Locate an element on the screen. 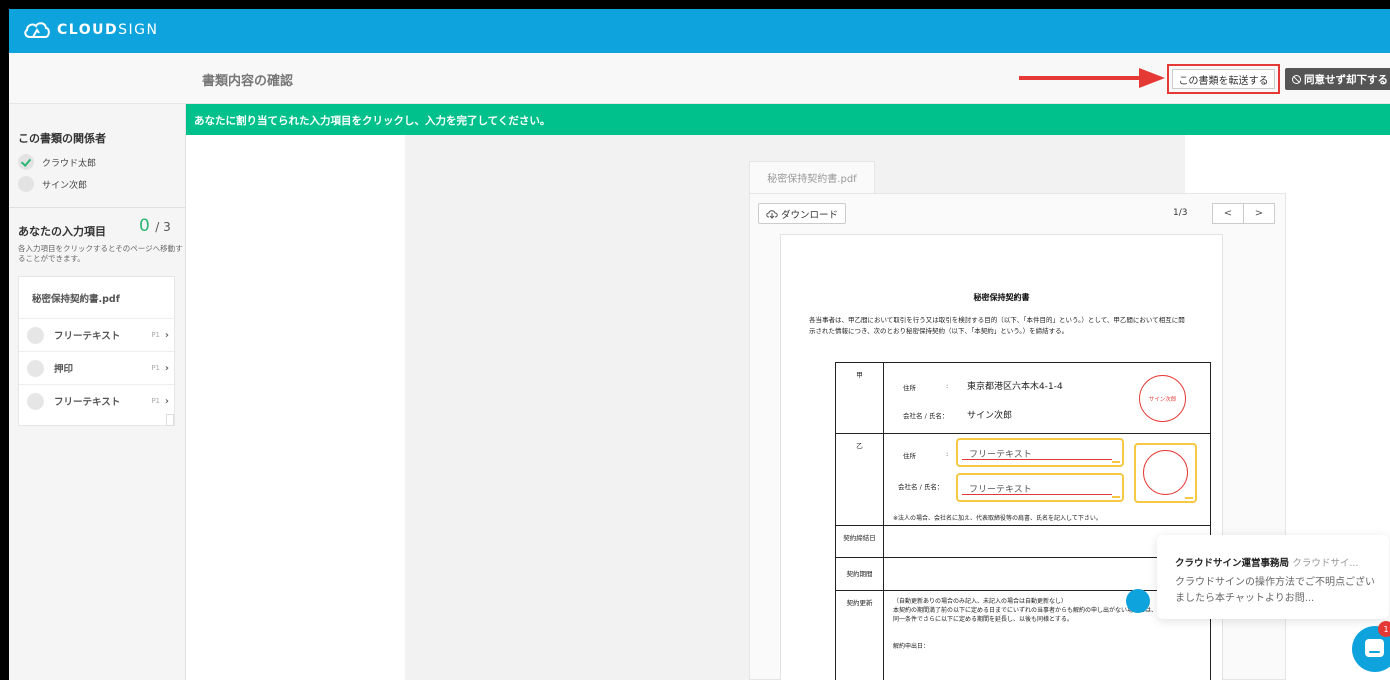 The width and height of the screenshot is (1390, 680). cloud-download-icon is located at coordinates (772, 214).